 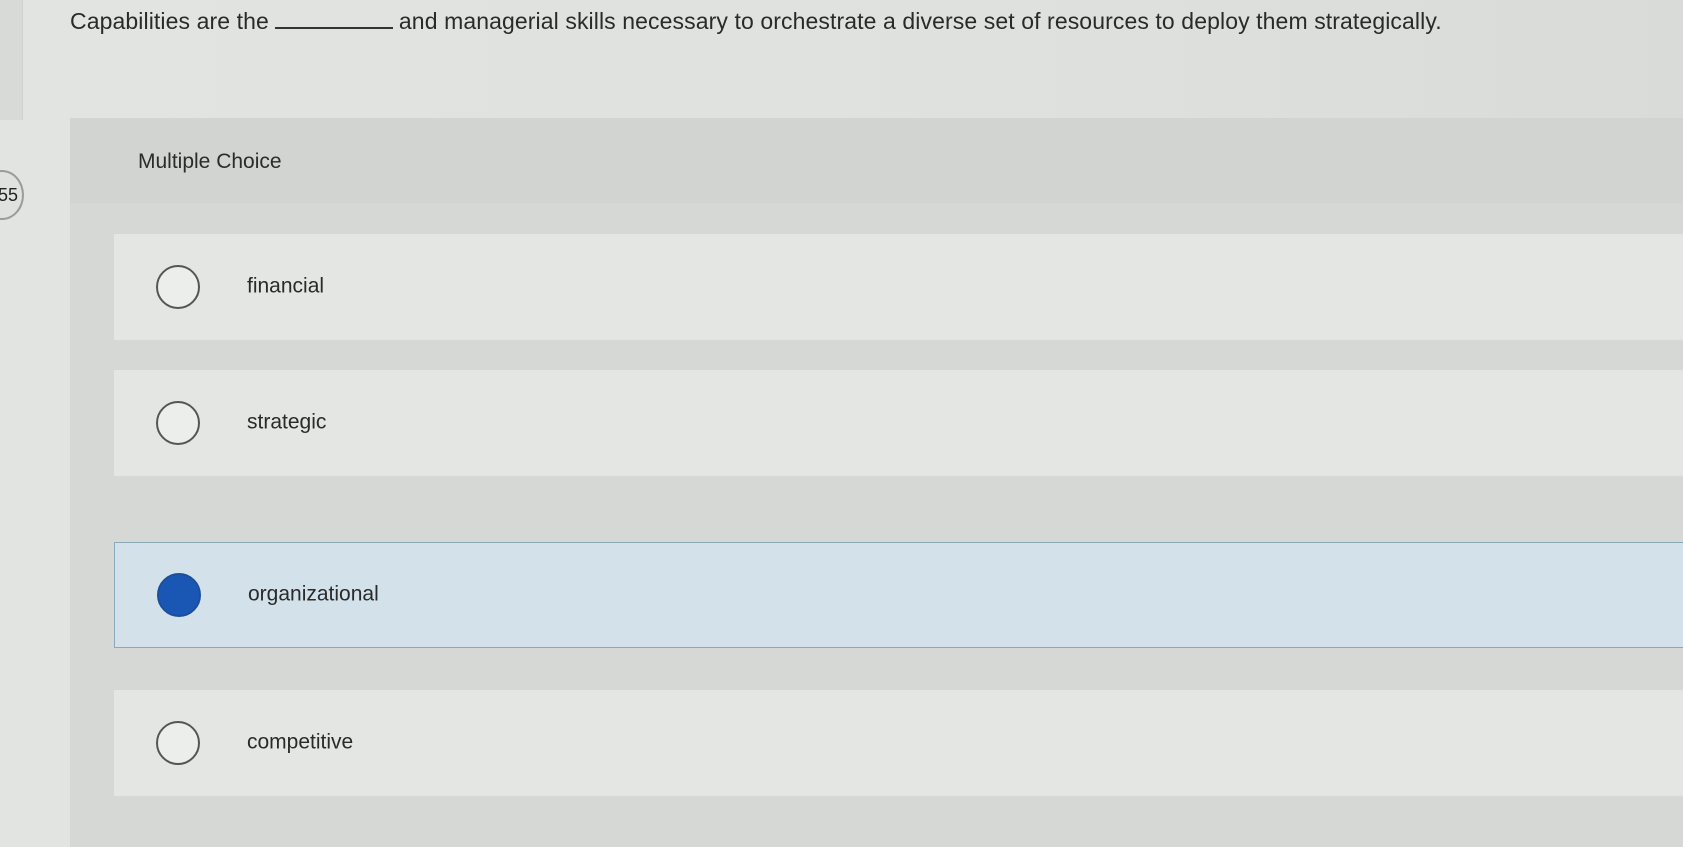 I want to click on question-text-before: Capabilities are the, so click(x=169, y=21).